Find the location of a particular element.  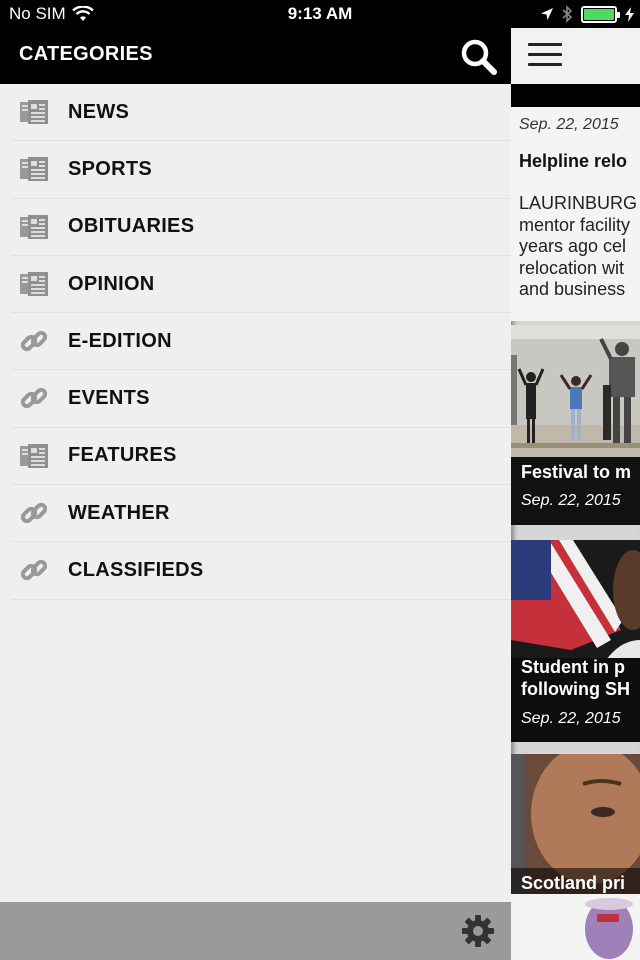

search-button is located at coordinates (479, 57).